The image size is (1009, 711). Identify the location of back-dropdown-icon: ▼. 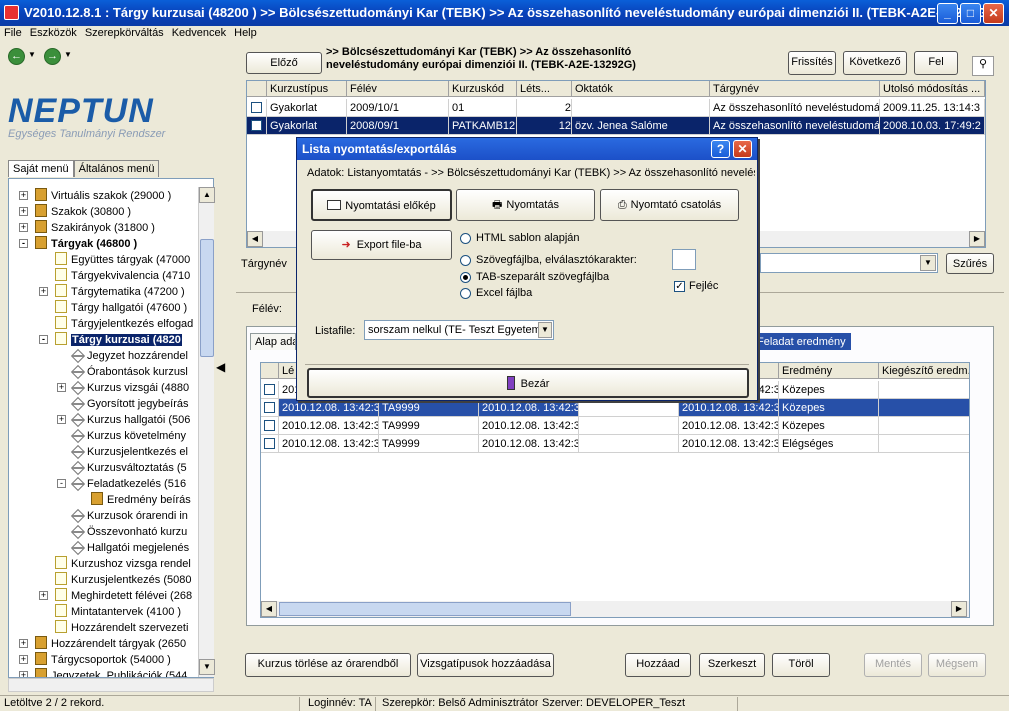
(32, 54).